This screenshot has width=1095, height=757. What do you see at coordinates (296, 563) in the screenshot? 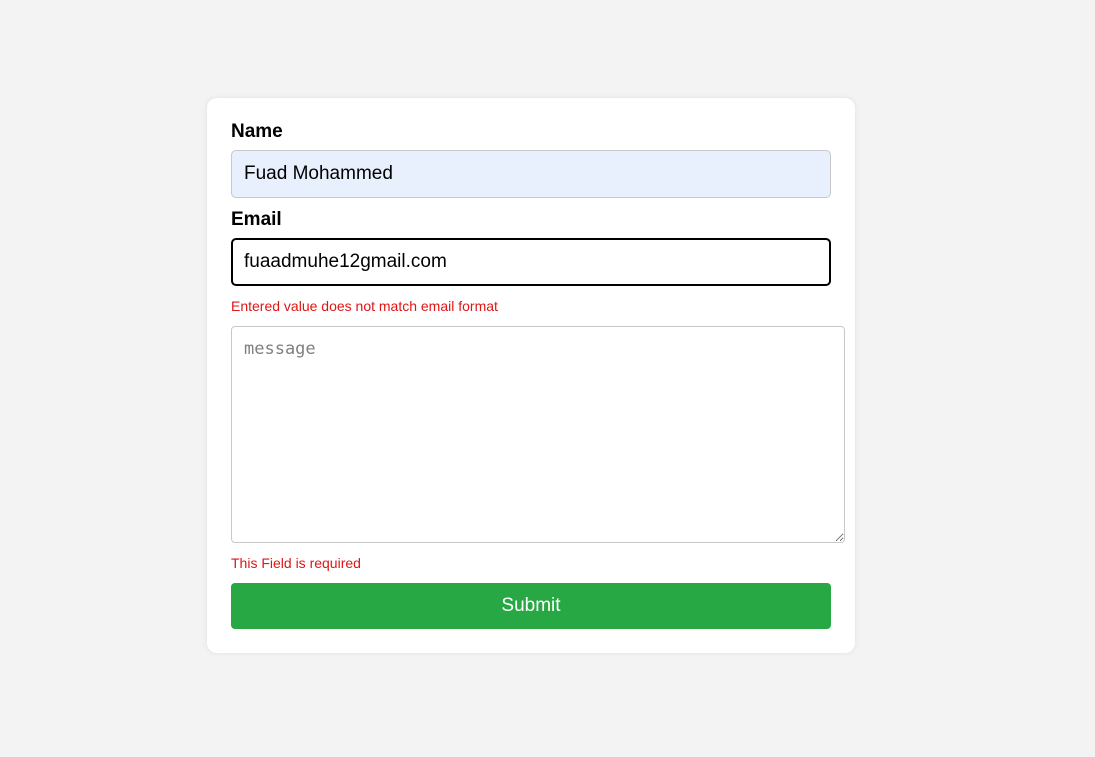
I see `message-error-message: This Field is required` at bounding box center [296, 563].